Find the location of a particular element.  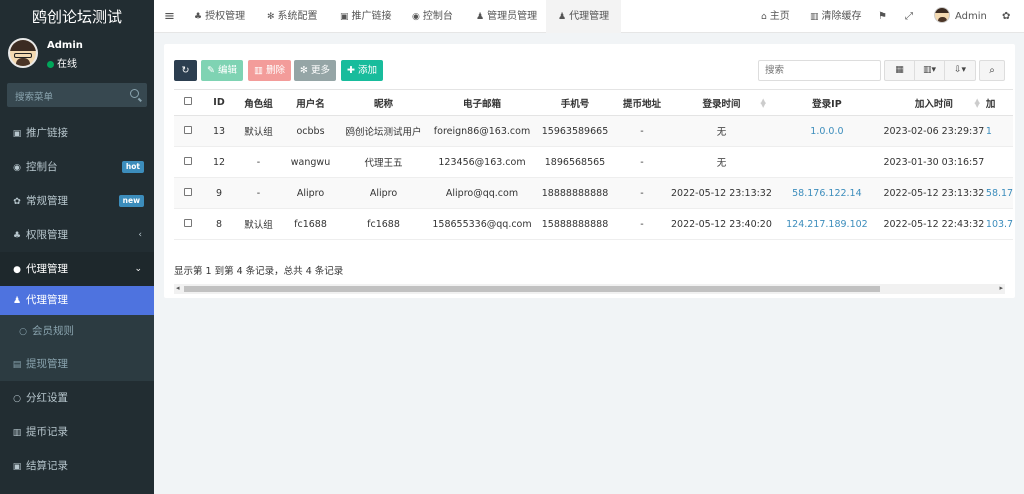

settings-icon: ✿ is located at coordinates (1006, 16).